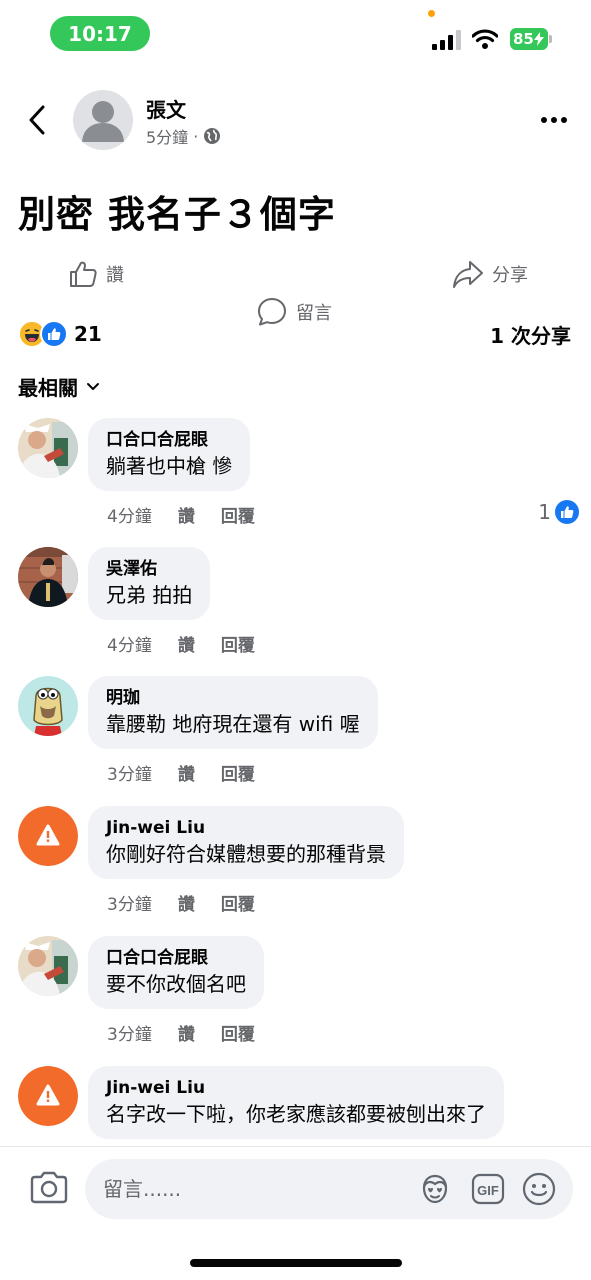 The width and height of the screenshot is (591, 1280). I want to click on comment-text: 躺著也中槍 慘, so click(169, 466).